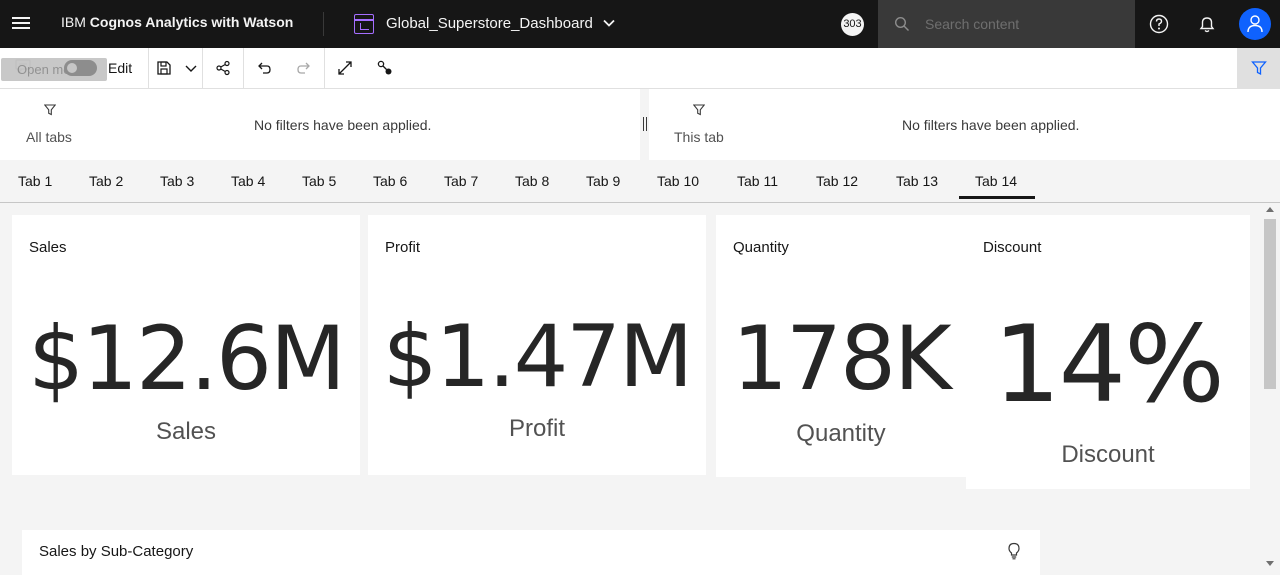  What do you see at coordinates (837, 181) in the screenshot?
I see `tab-12: Tab 12` at bounding box center [837, 181].